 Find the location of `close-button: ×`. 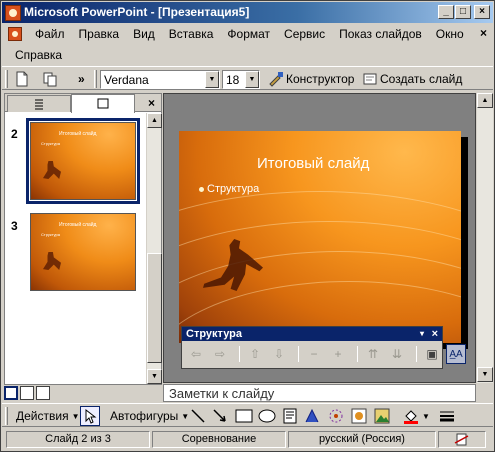

close-button: × is located at coordinates (482, 12).